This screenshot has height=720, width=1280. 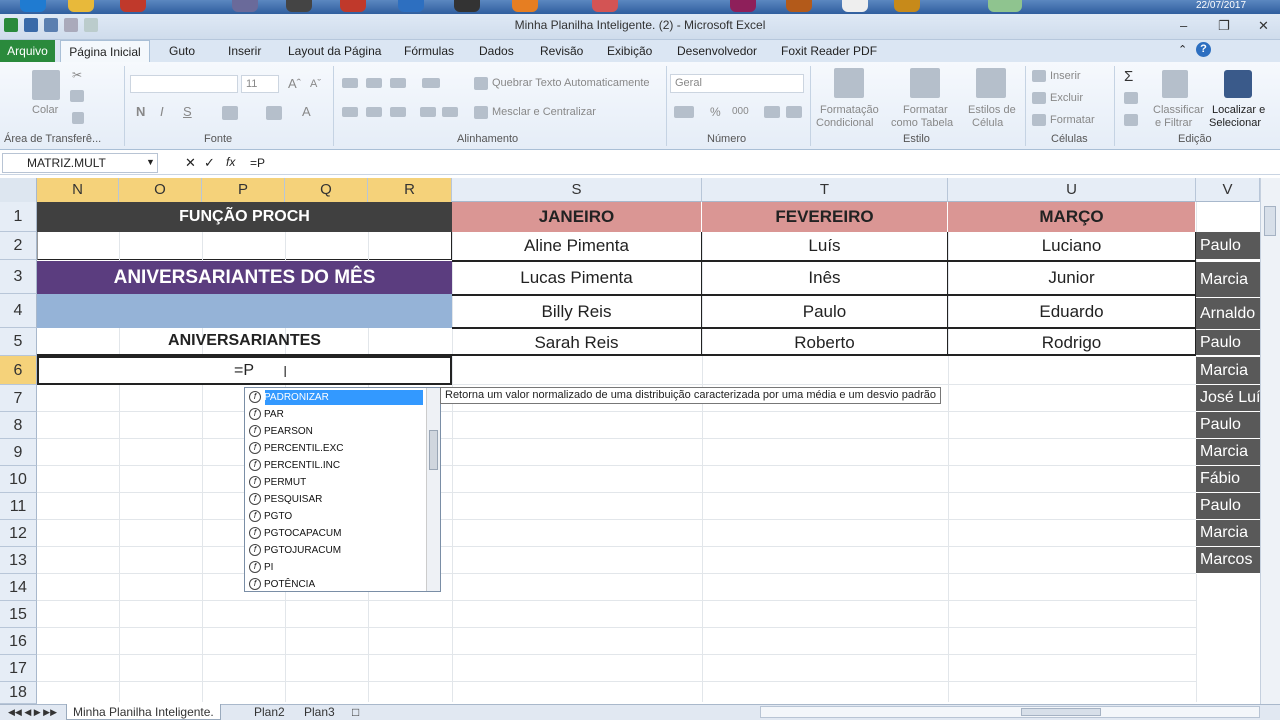 I want to click on autocomplete-item: f PERCENTIL.INC, so click(x=294, y=465).